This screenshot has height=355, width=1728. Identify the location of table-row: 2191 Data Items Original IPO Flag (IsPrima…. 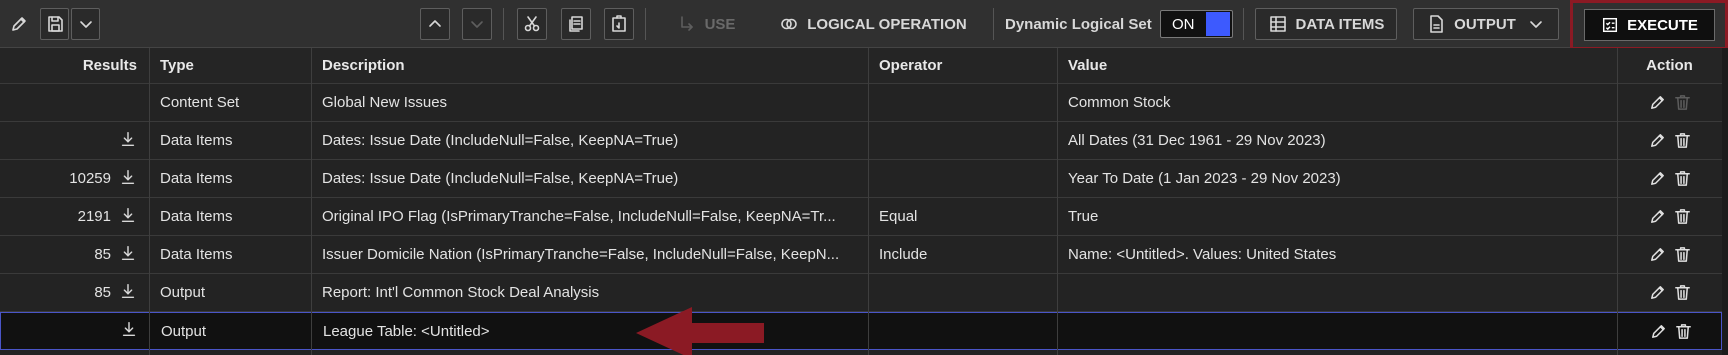
(861, 217).